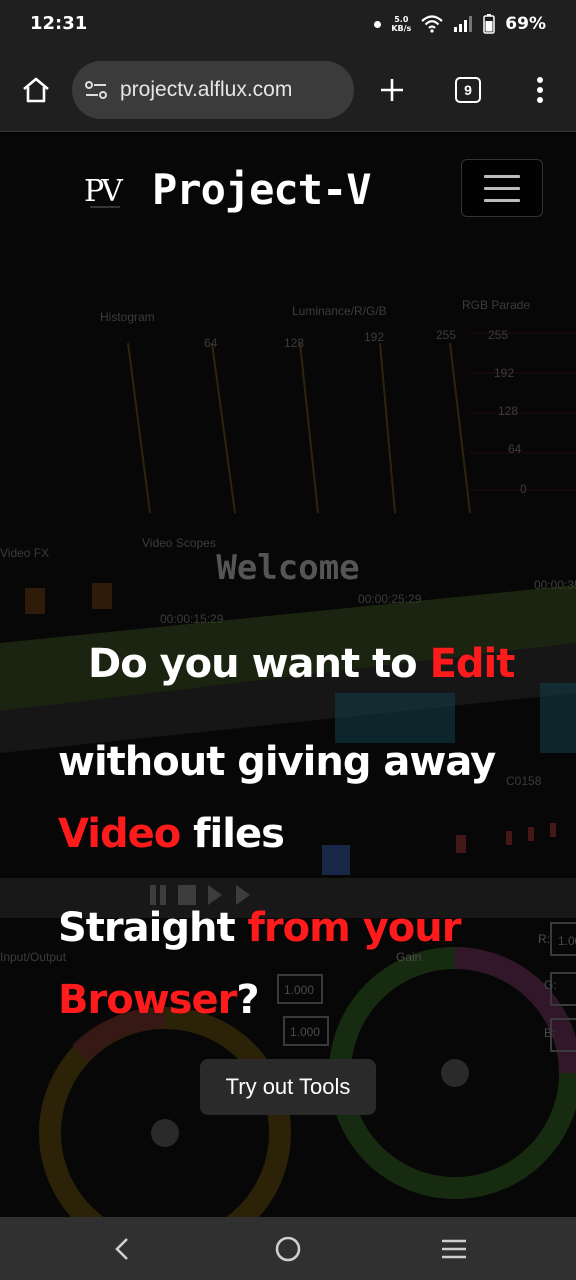 Image resolution: width=576 pixels, height=1280 pixels. What do you see at coordinates (523, 489) in the screenshot?
I see `bg-tick-p0: 0` at bounding box center [523, 489].